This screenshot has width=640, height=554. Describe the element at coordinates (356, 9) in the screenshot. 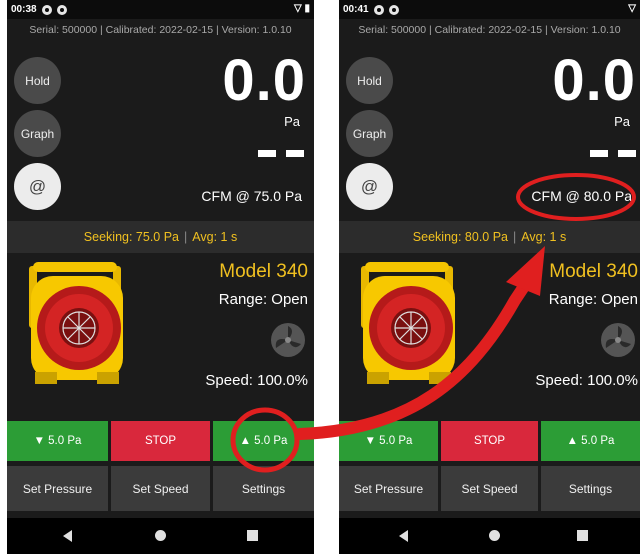

I see `status-time: 00:41` at that location.